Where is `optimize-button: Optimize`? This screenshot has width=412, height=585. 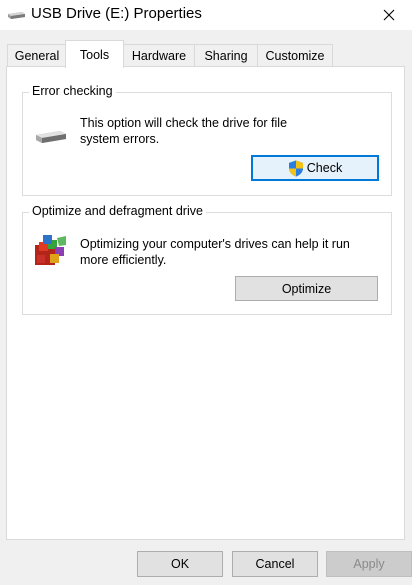 optimize-button: Optimize is located at coordinates (306, 288).